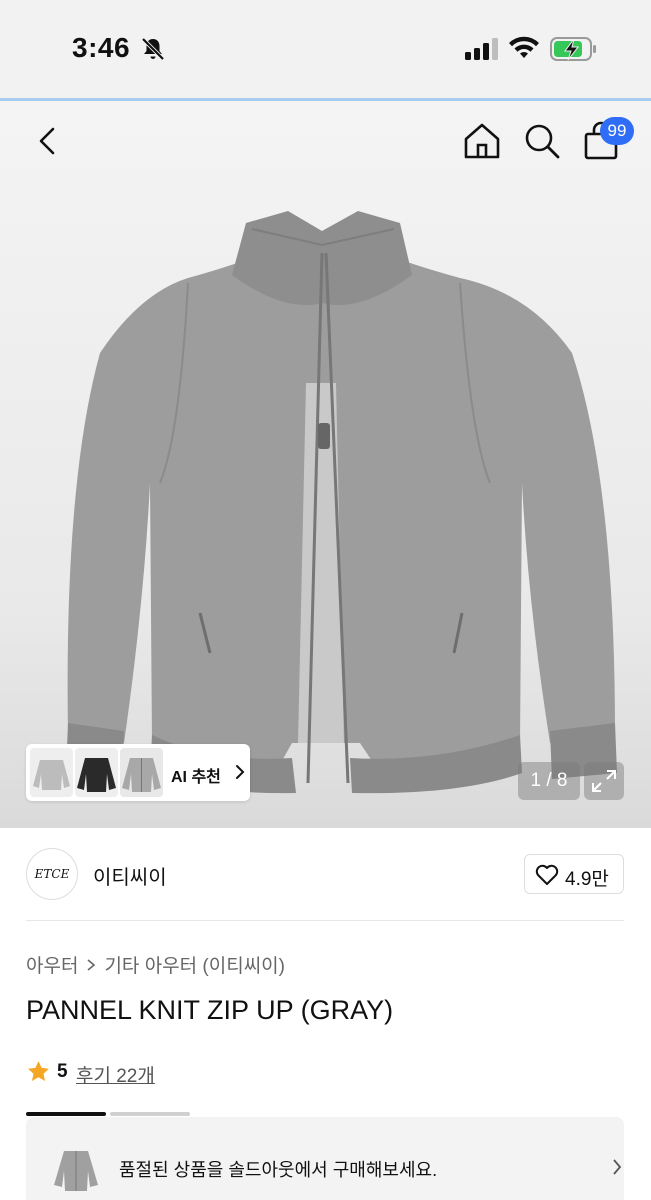 The height and width of the screenshot is (1200, 651). What do you see at coordinates (481, 49) in the screenshot?
I see `cellular-signal-icon` at bounding box center [481, 49].